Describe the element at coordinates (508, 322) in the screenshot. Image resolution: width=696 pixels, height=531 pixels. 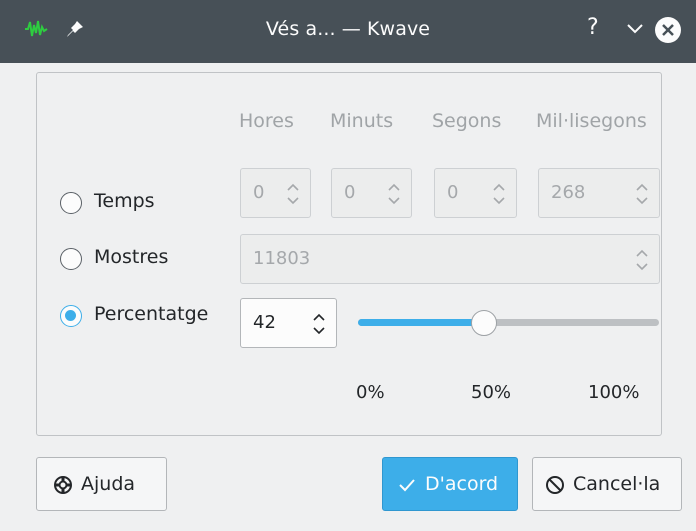
I see `percentage-slider` at that location.